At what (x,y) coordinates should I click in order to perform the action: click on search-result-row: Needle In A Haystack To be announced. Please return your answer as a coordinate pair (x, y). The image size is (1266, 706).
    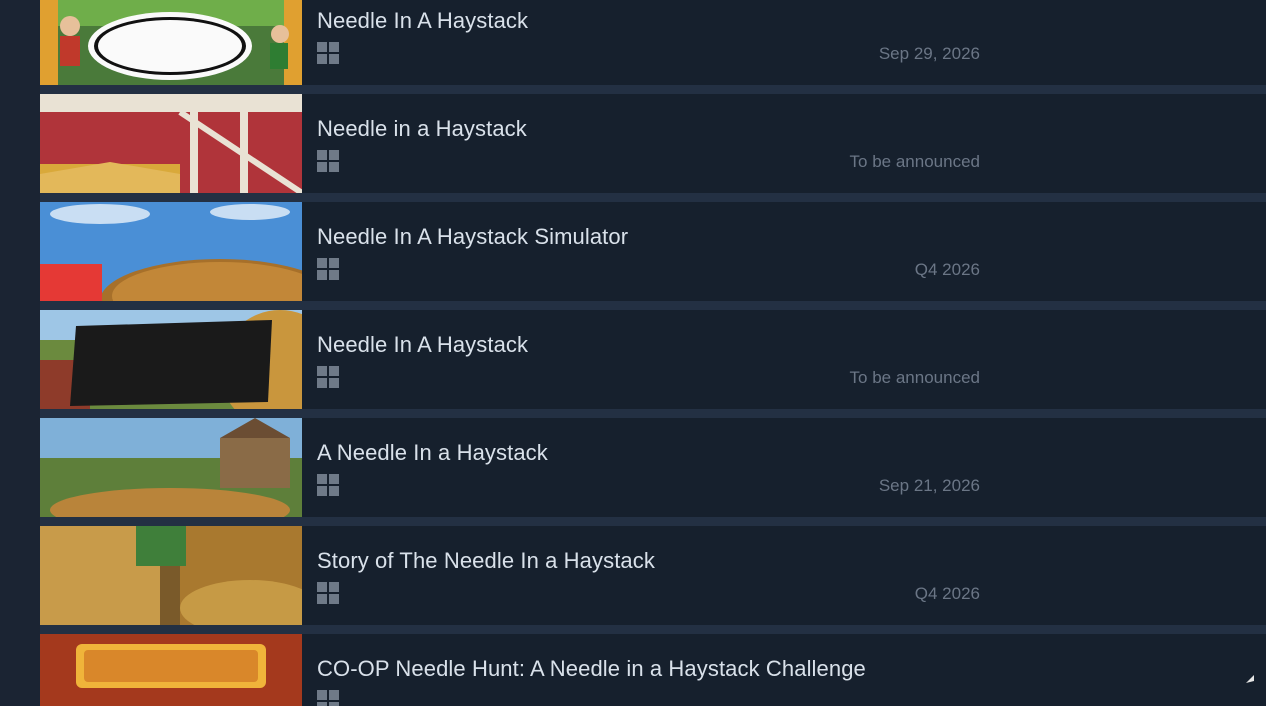
    Looking at the image, I should click on (653, 364).